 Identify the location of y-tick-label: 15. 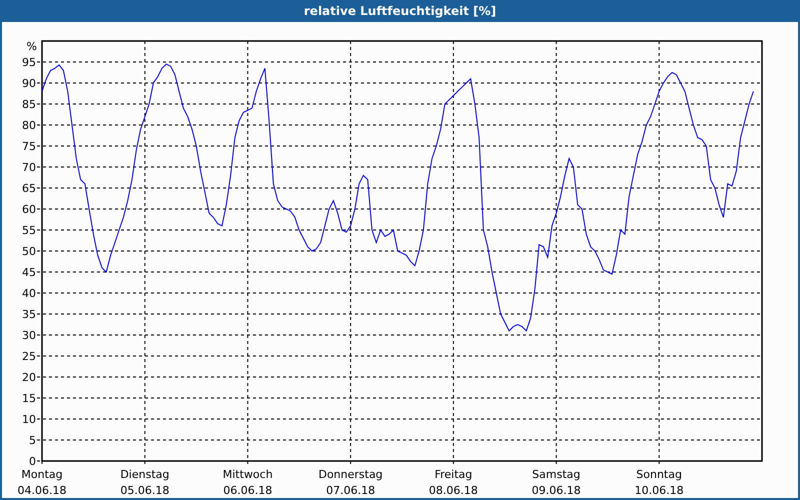
(29, 398).